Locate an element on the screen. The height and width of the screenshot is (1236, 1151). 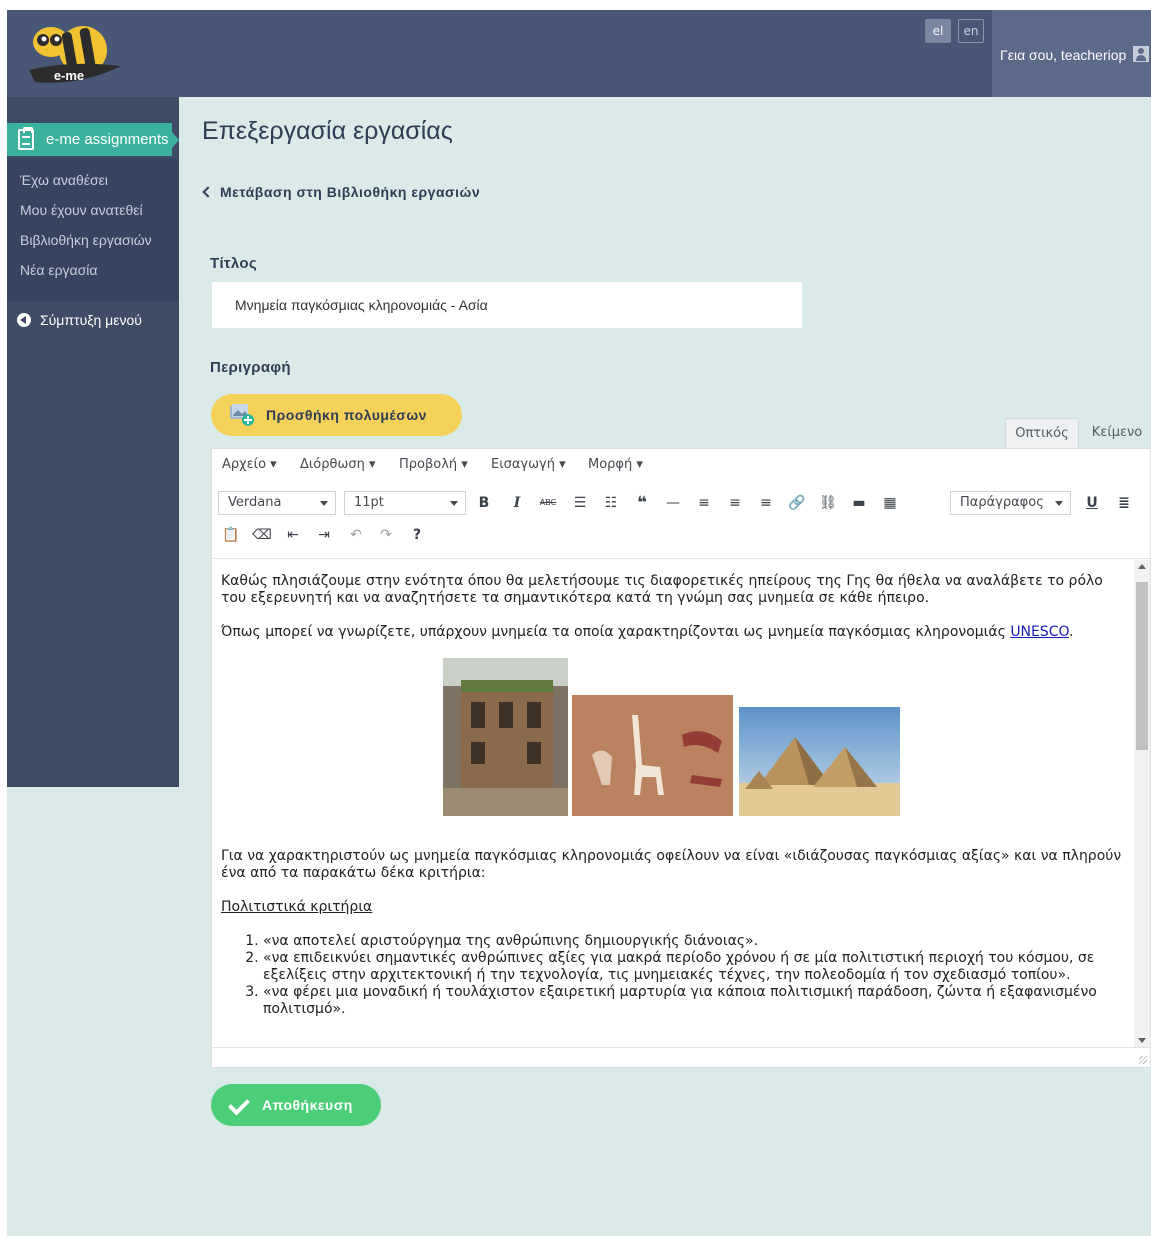
menu-insert: Εισαγωγή ▾ is located at coordinates (528, 464).